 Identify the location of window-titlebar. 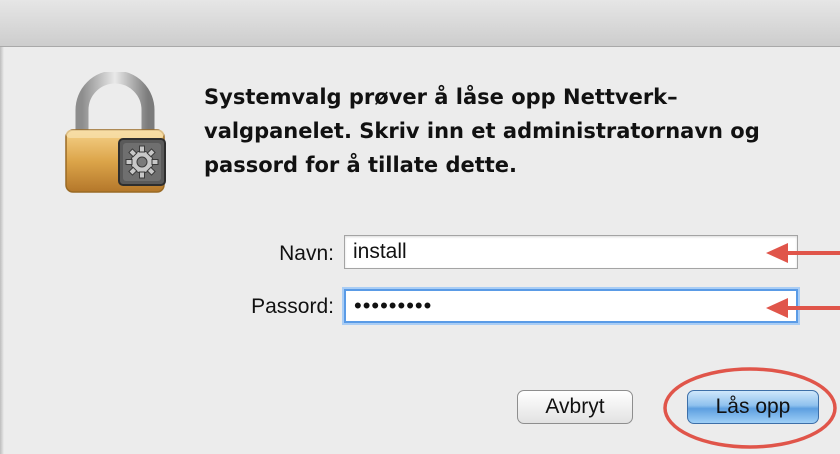
(420, 23).